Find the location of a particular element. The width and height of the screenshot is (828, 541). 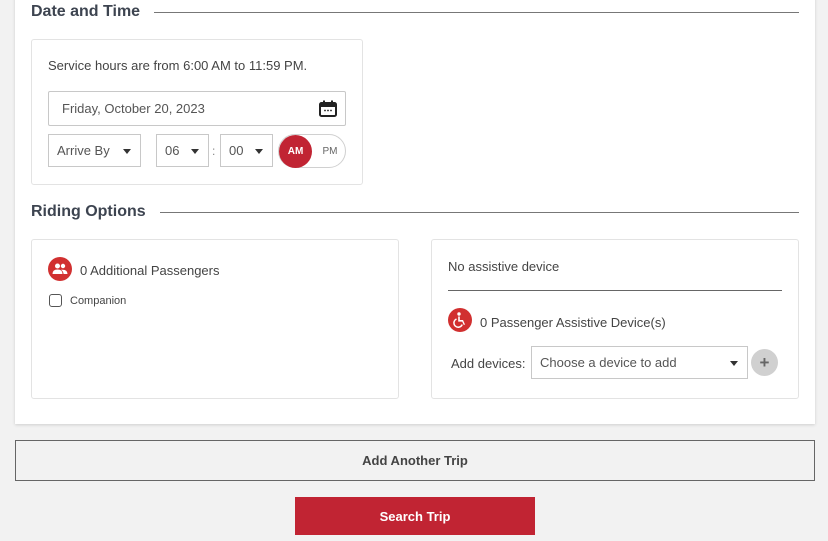

add-another-trip-button: Add Another Trip is located at coordinates (415, 460).